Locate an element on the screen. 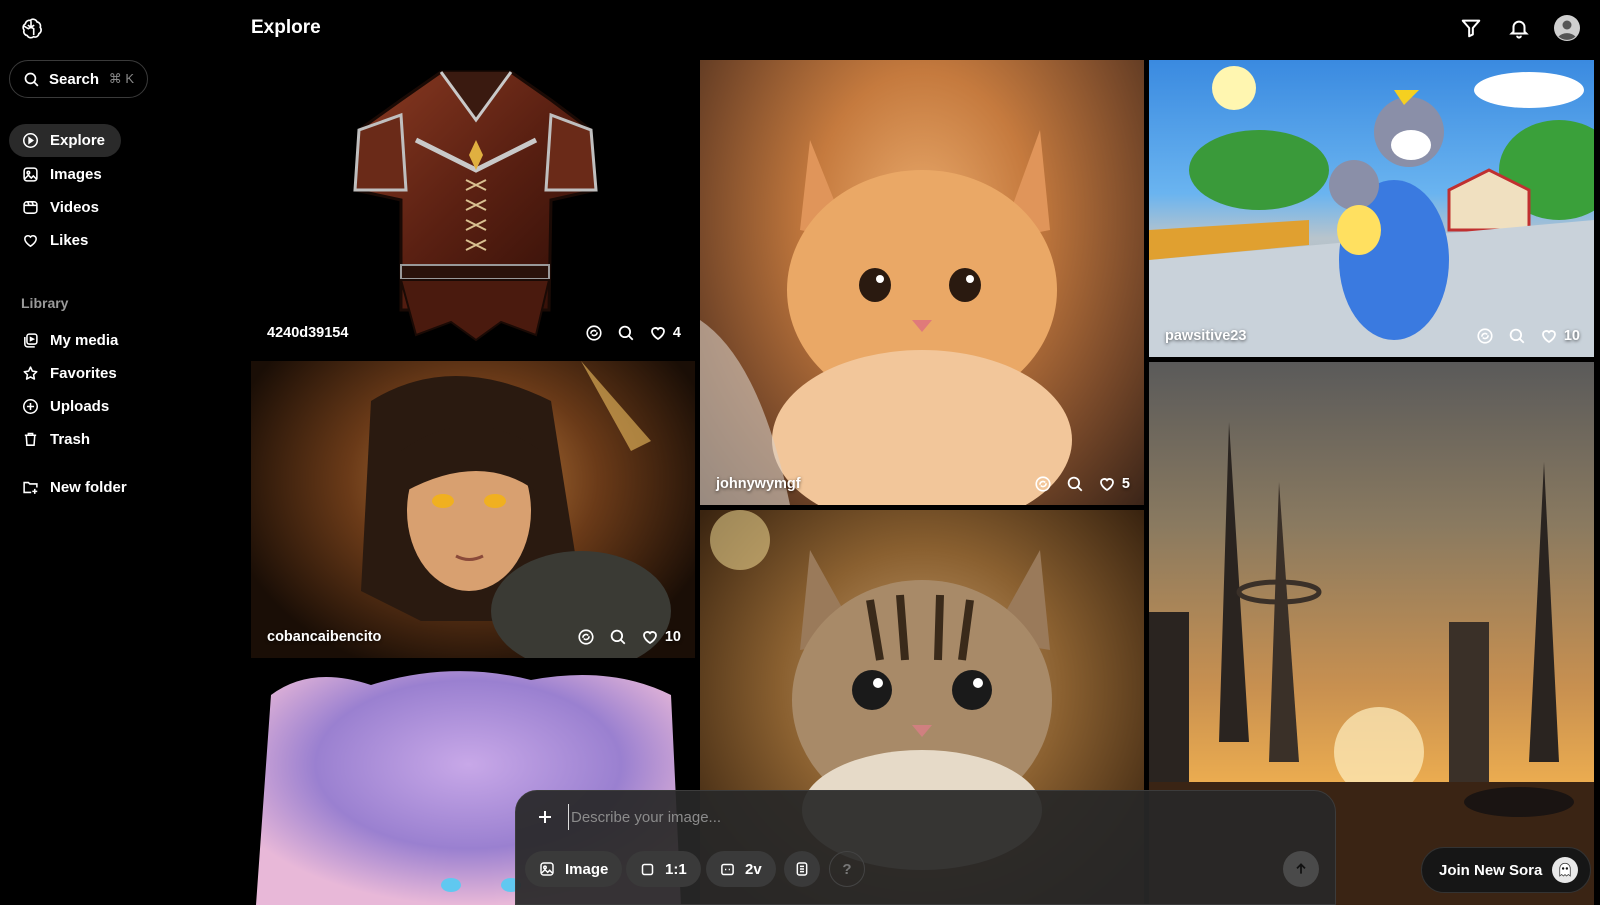  card-meta: johnywymgf 5 is located at coordinates (923, 484).